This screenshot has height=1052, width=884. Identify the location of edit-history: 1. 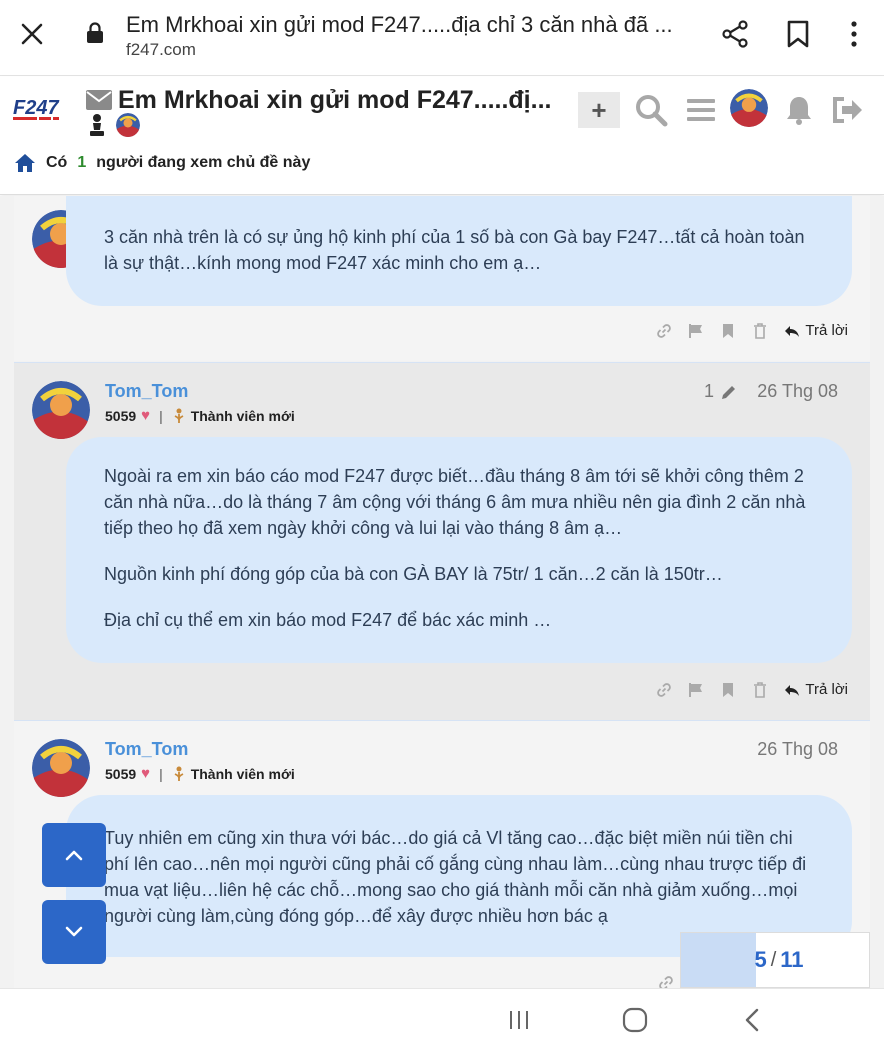
(721, 391).